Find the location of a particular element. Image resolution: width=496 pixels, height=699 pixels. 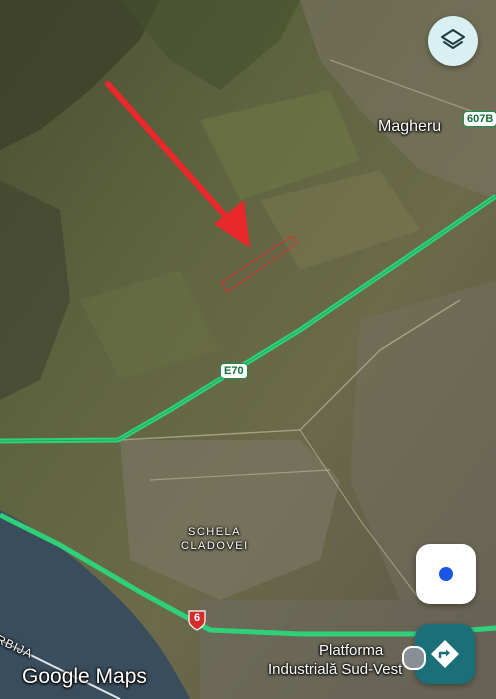

road-shield-e70: E70 is located at coordinates (234, 371).